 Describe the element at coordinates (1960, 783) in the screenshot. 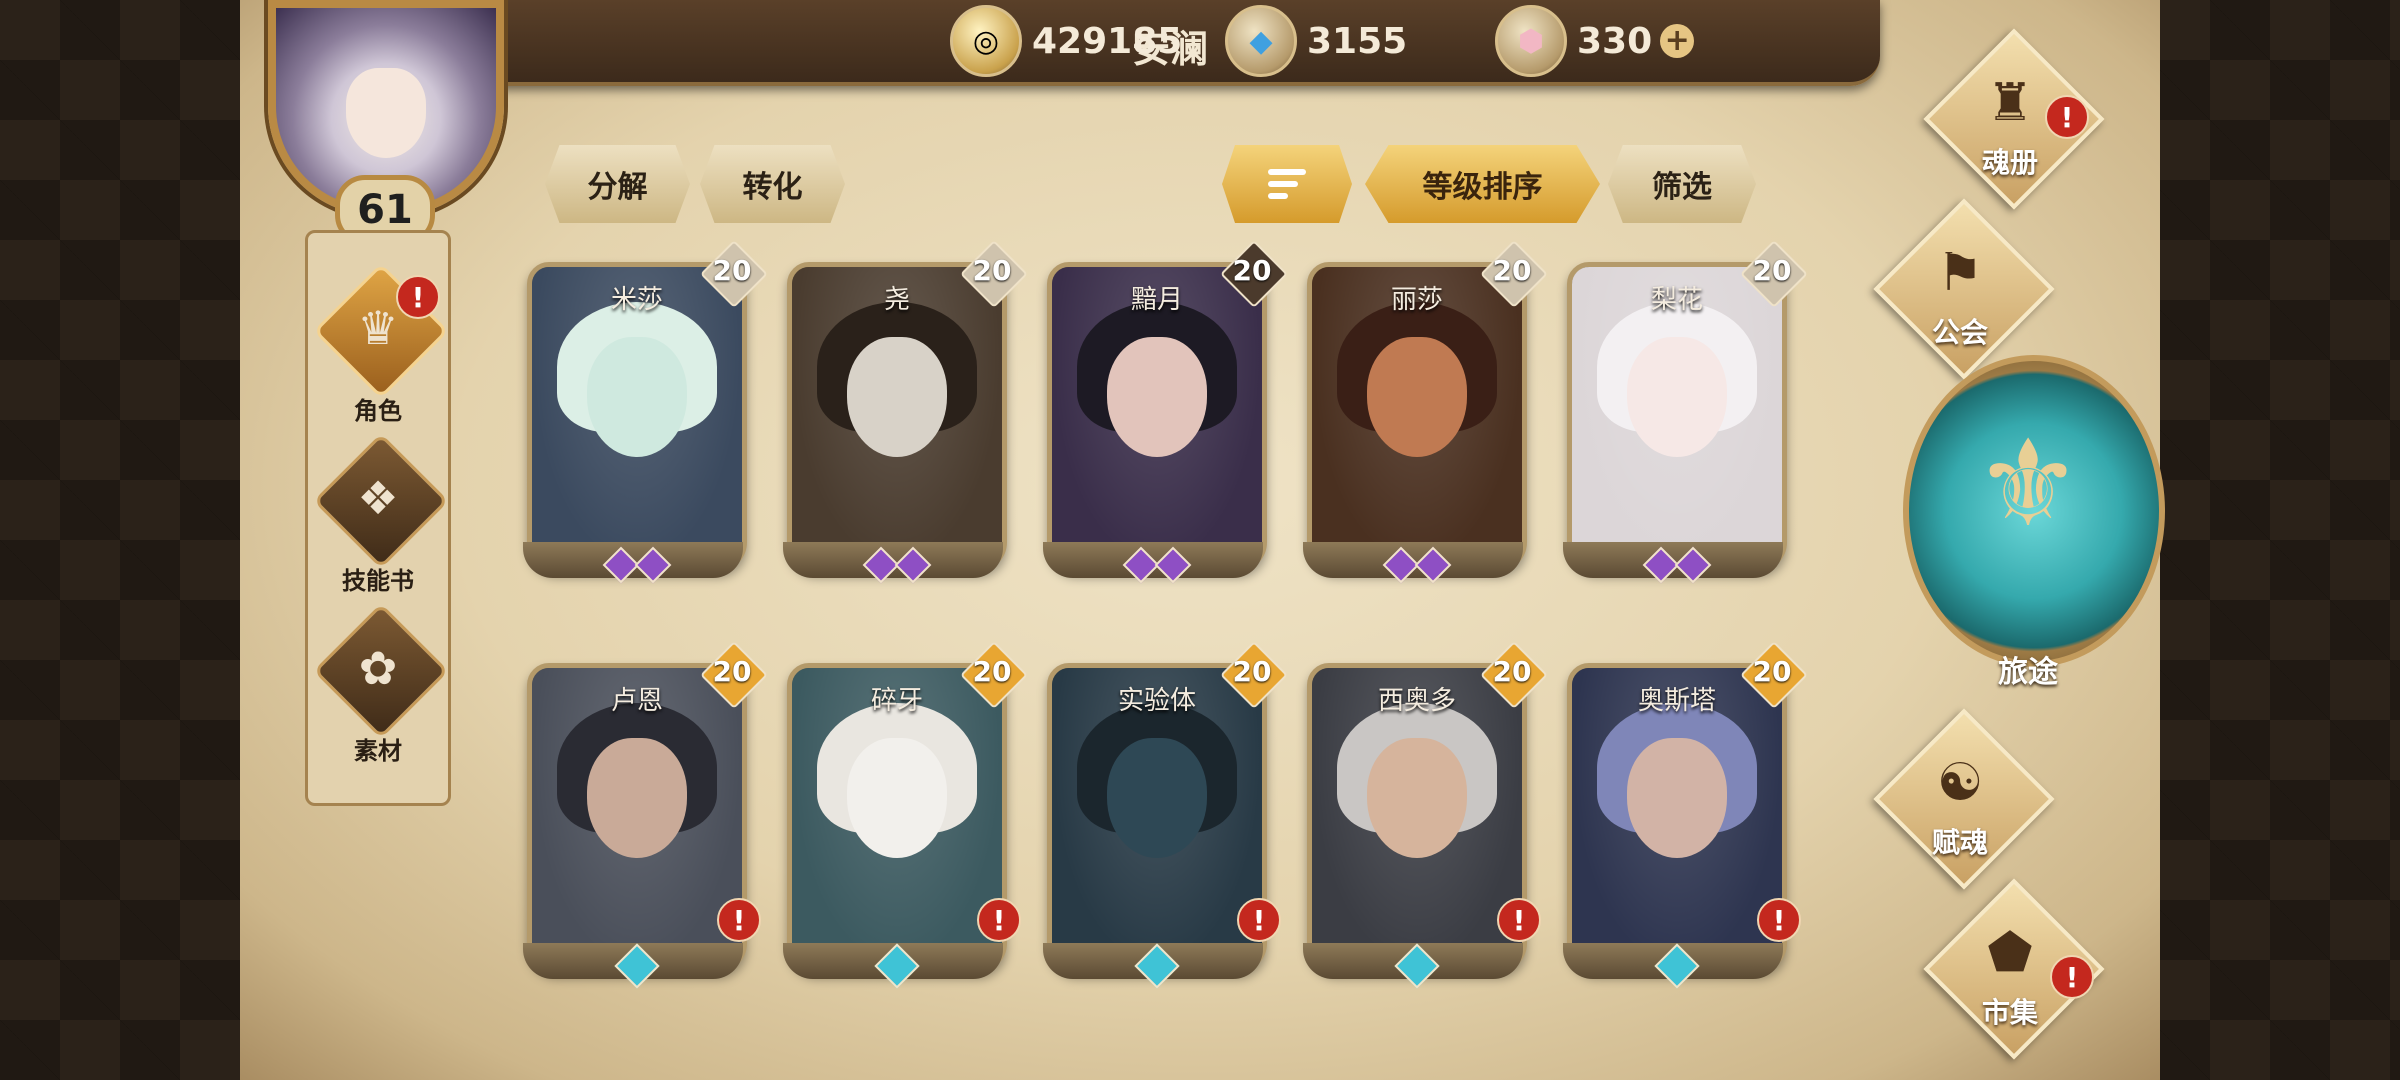

I see `soul-infusion-icon: ☯` at that location.